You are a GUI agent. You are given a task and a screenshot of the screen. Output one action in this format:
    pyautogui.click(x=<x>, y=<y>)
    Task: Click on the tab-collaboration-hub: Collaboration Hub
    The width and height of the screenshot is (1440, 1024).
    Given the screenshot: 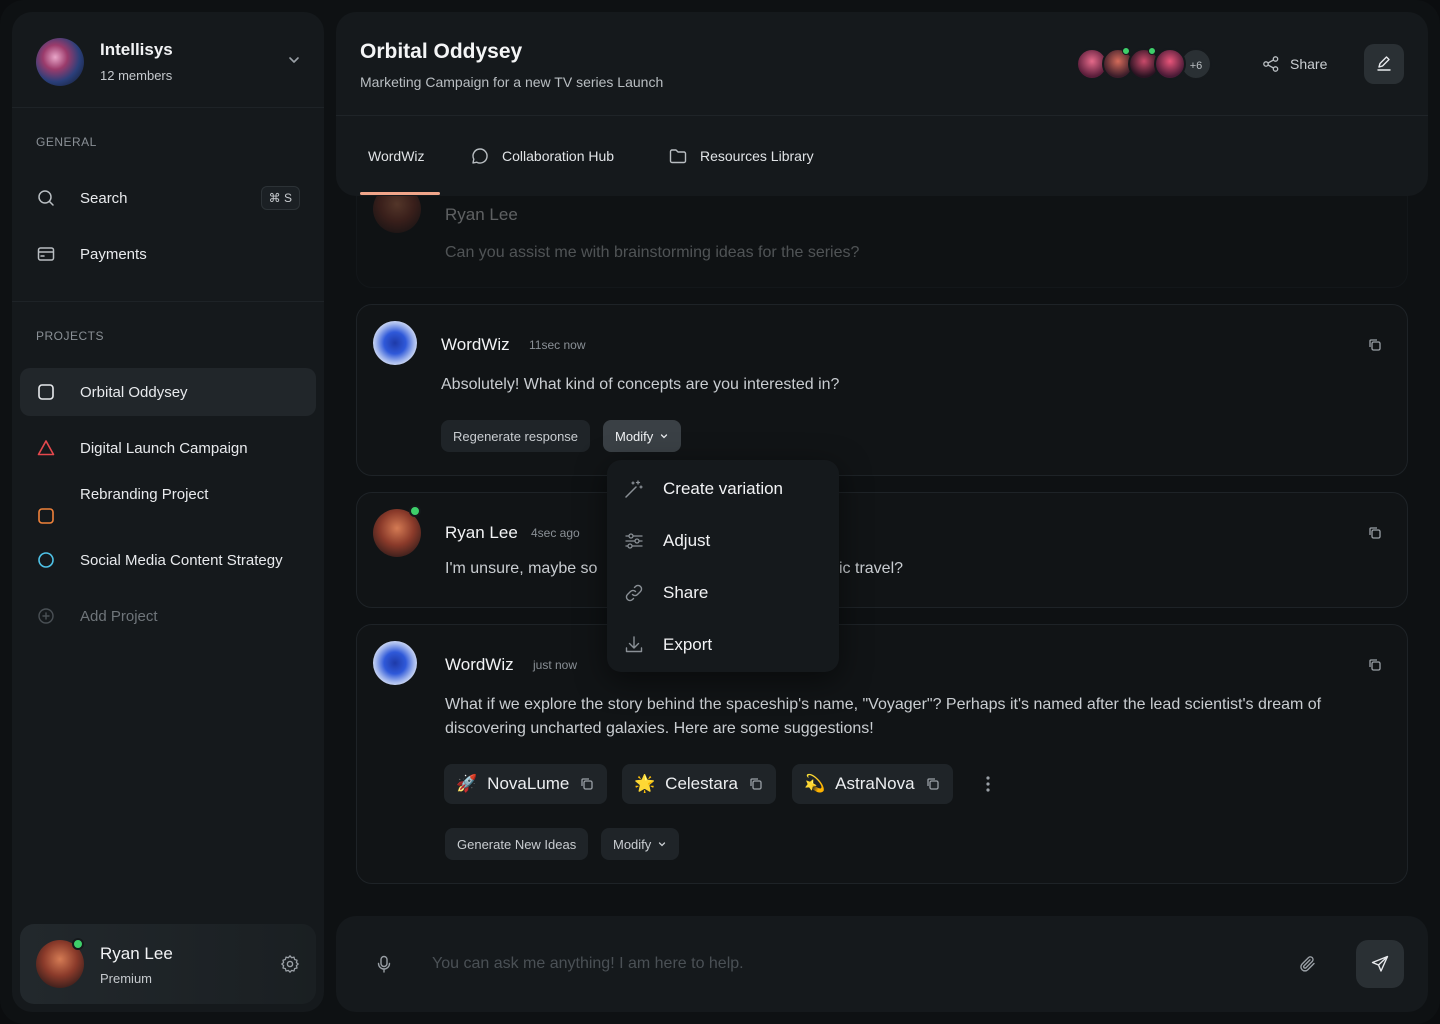 What is the action you would take?
    pyautogui.click(x=542, y=156)
    